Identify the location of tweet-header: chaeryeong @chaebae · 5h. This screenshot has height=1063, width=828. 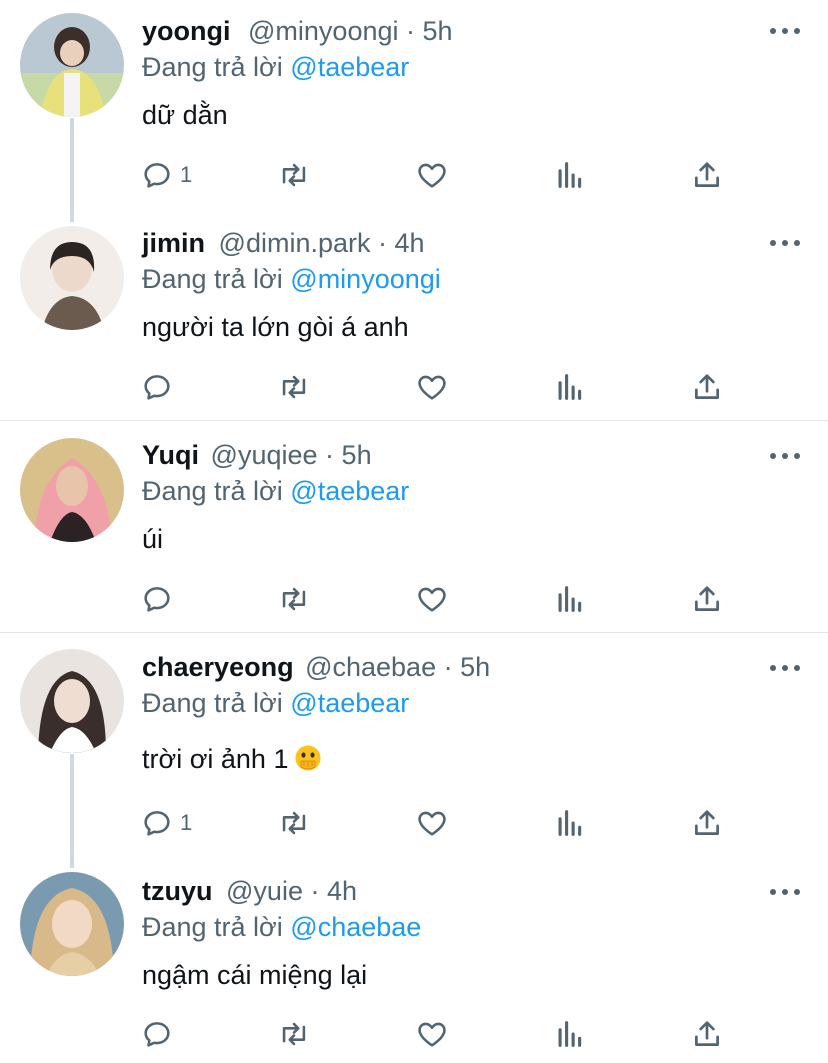
(316, 667).